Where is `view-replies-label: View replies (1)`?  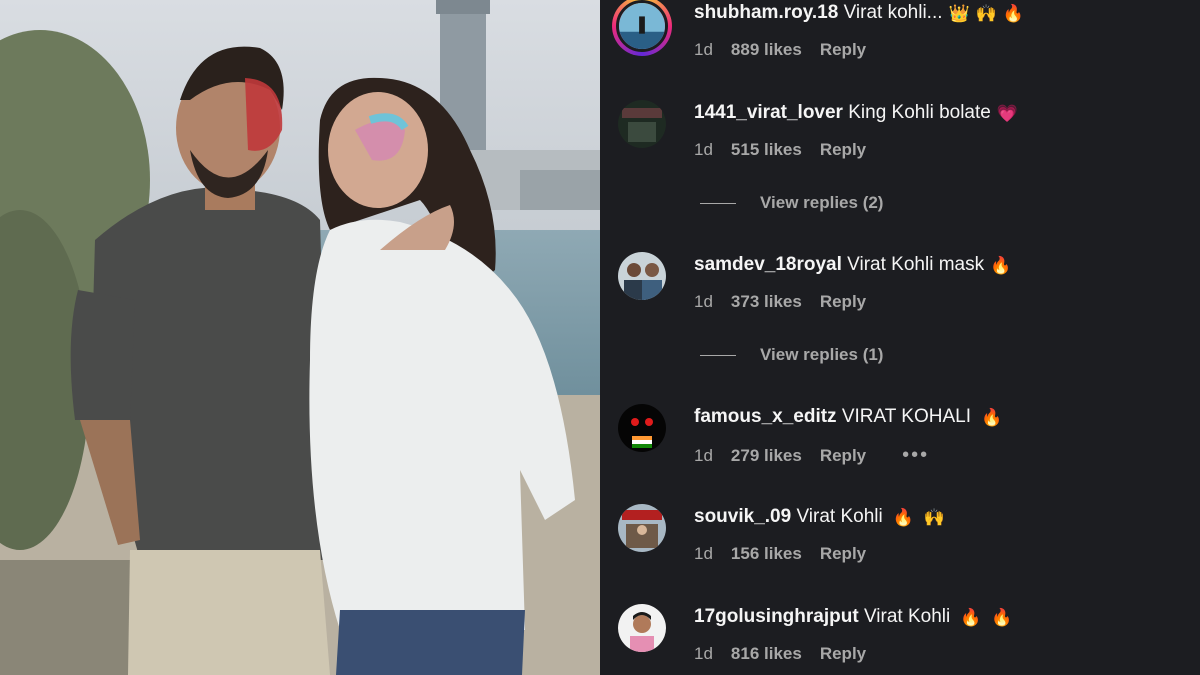 view-replies-label: View replies (1) is located at coordinates (822, 354).